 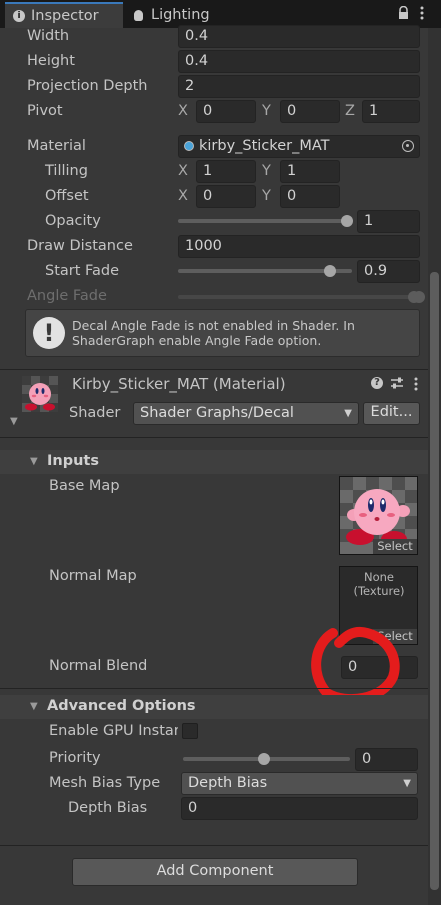 What do you see at coordinates (215, 872) in the screenshot?
I see `add-component-button: Add Component` at bounding box center [215, 872].